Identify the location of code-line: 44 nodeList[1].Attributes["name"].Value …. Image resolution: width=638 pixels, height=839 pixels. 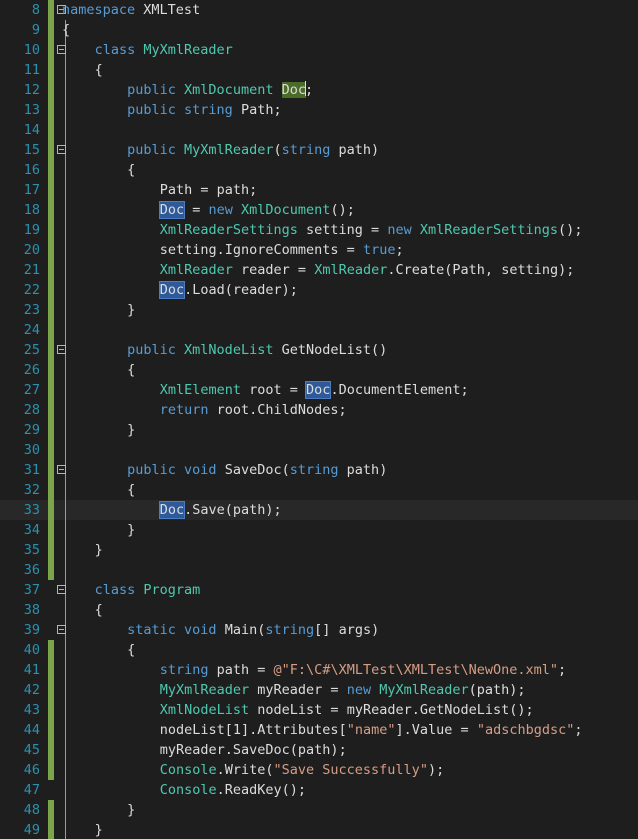
(319, 730).